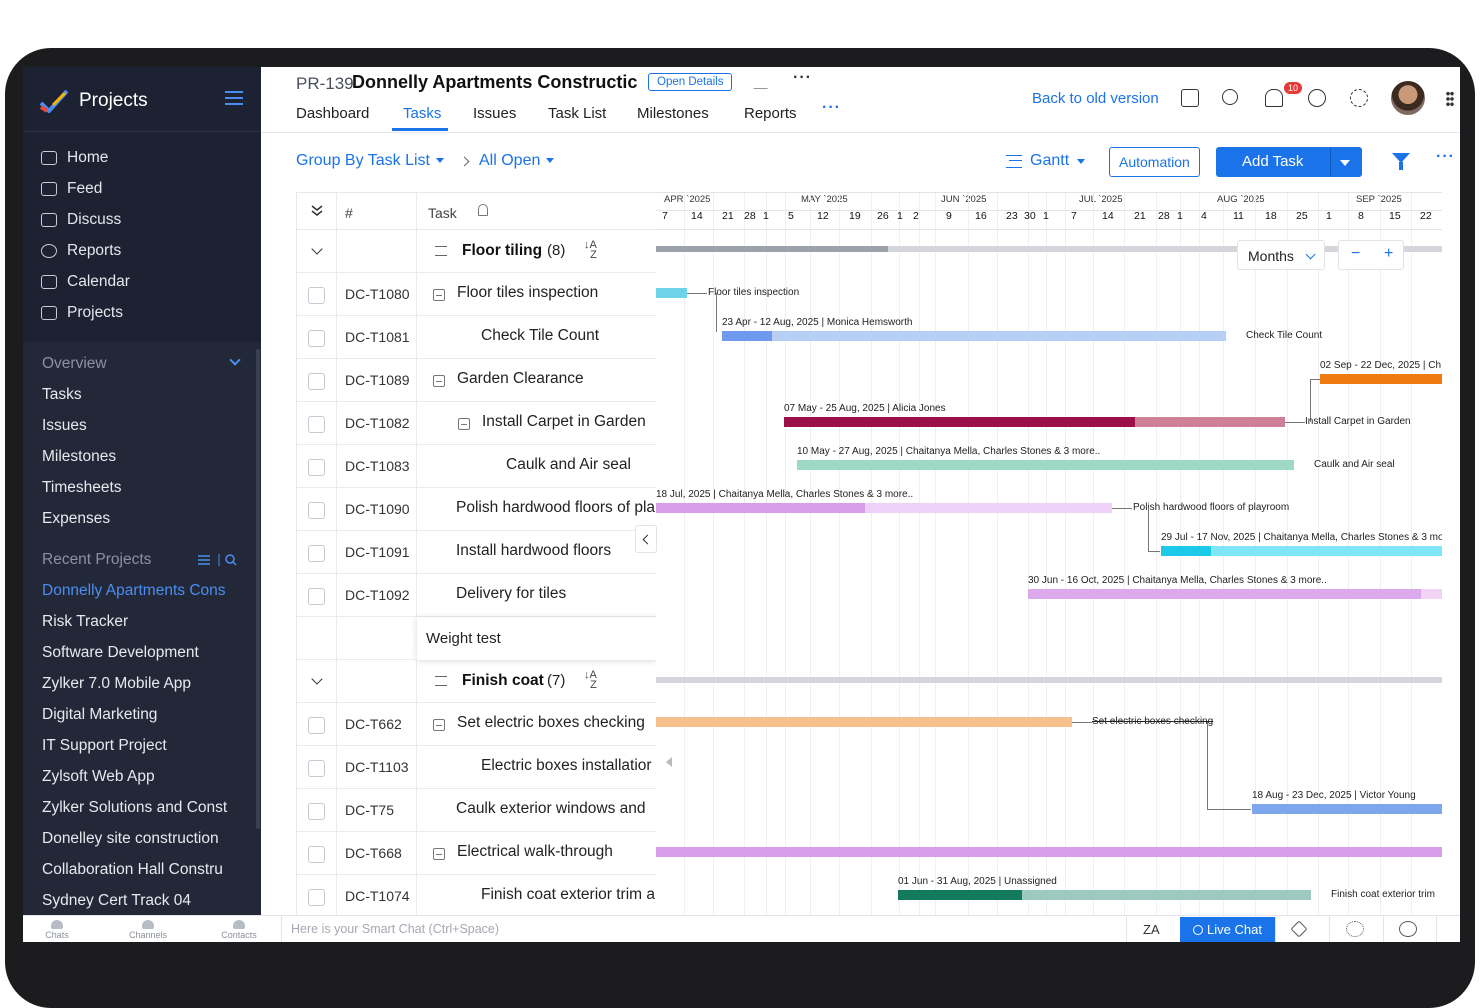 The height and width of the screenshot is (1008, 1480). Describe the element at coordinates (1355, 254) in the screenshot. I see `zoom-out-button: −` at that location.